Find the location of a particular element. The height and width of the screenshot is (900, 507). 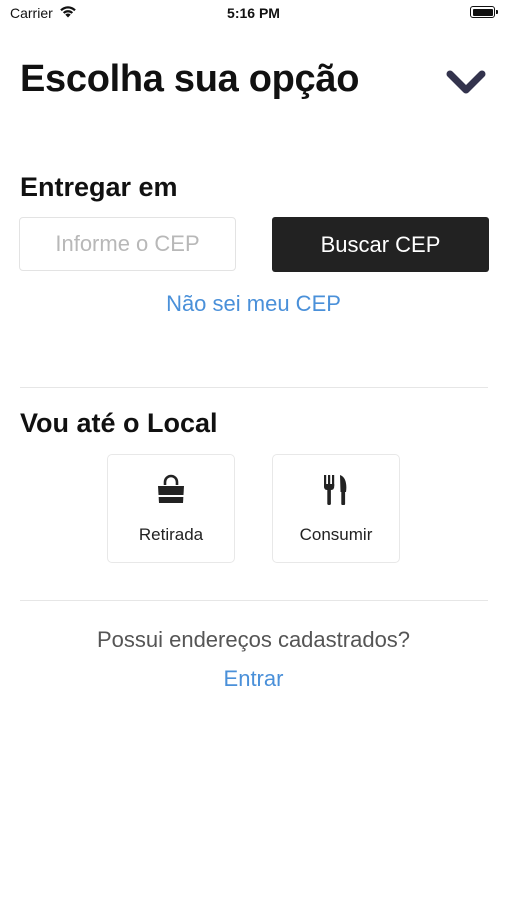

pickup-option-label: Retirada is located at coordinates (171, 534).